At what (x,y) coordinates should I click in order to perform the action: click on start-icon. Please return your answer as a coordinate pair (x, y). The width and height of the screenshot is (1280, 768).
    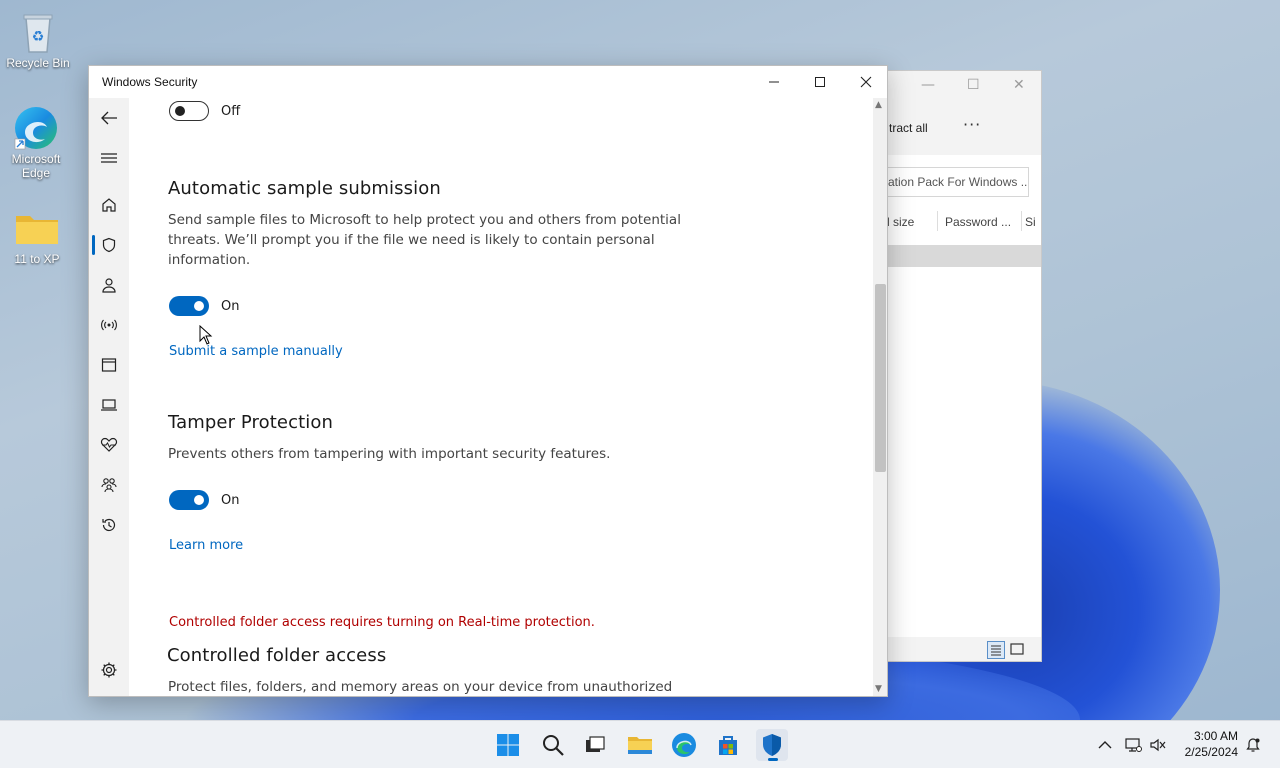
    Looking at the image, I should click on (508, 745).